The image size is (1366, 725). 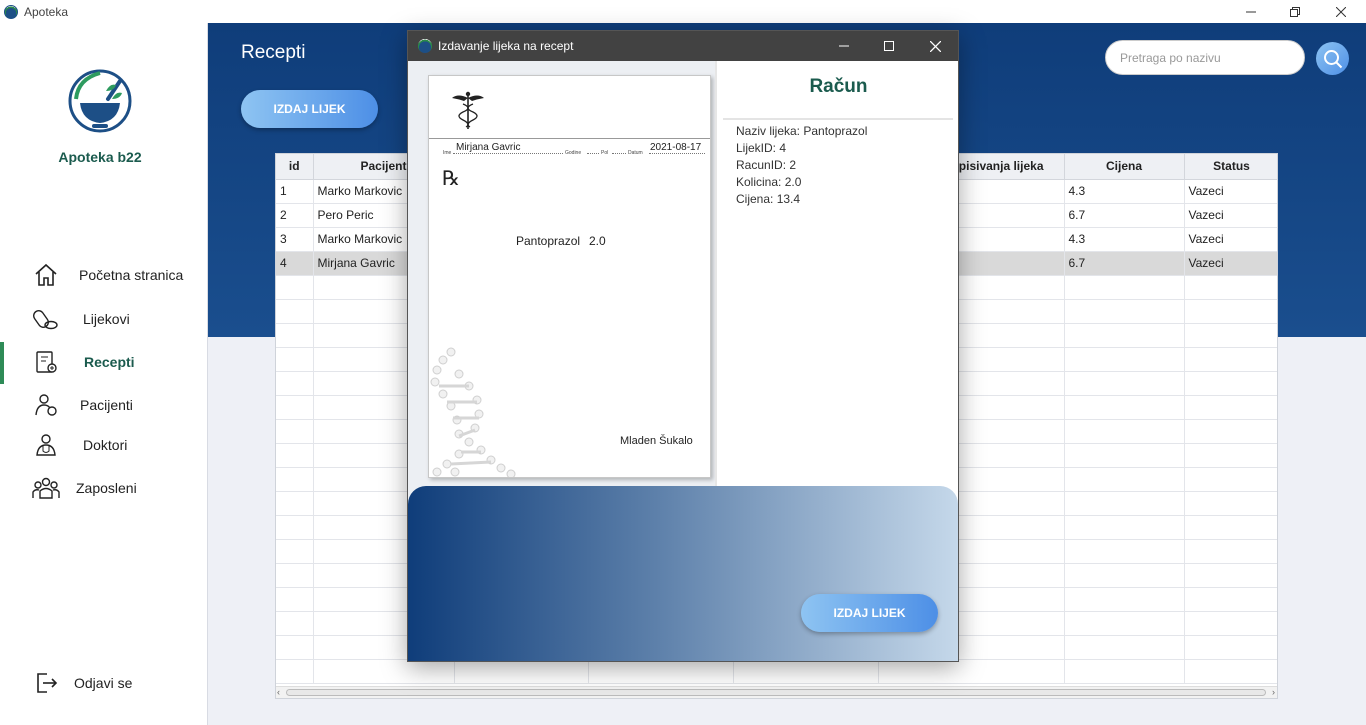 I want to click on column-header: Cijena, so click(x=1124, y=167).